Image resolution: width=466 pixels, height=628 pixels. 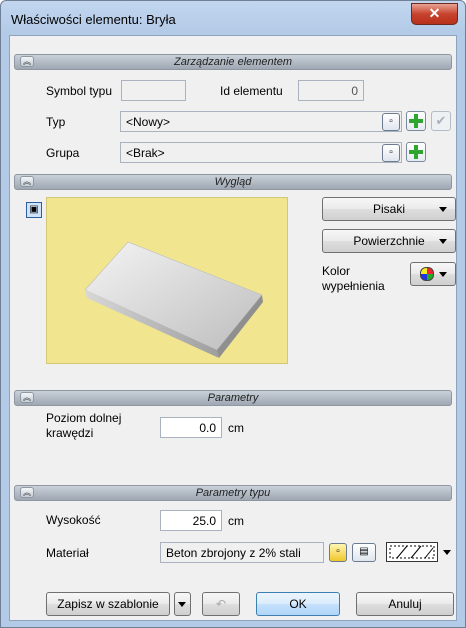 What do you see at coordinates (331, 90) in the screenshot?
I see `id-elementu-field: 0` at bounding box center [331, 90].